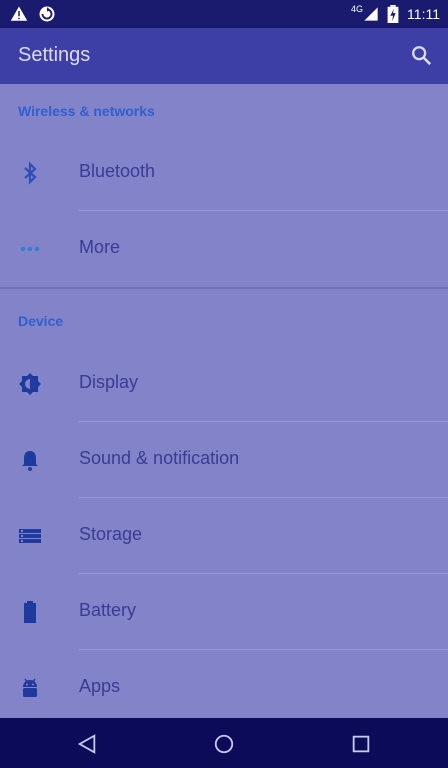  What do you see at coordinates (30, 612) in the screenshot?
I see `battery-icon` at bounding box center [30, 612].